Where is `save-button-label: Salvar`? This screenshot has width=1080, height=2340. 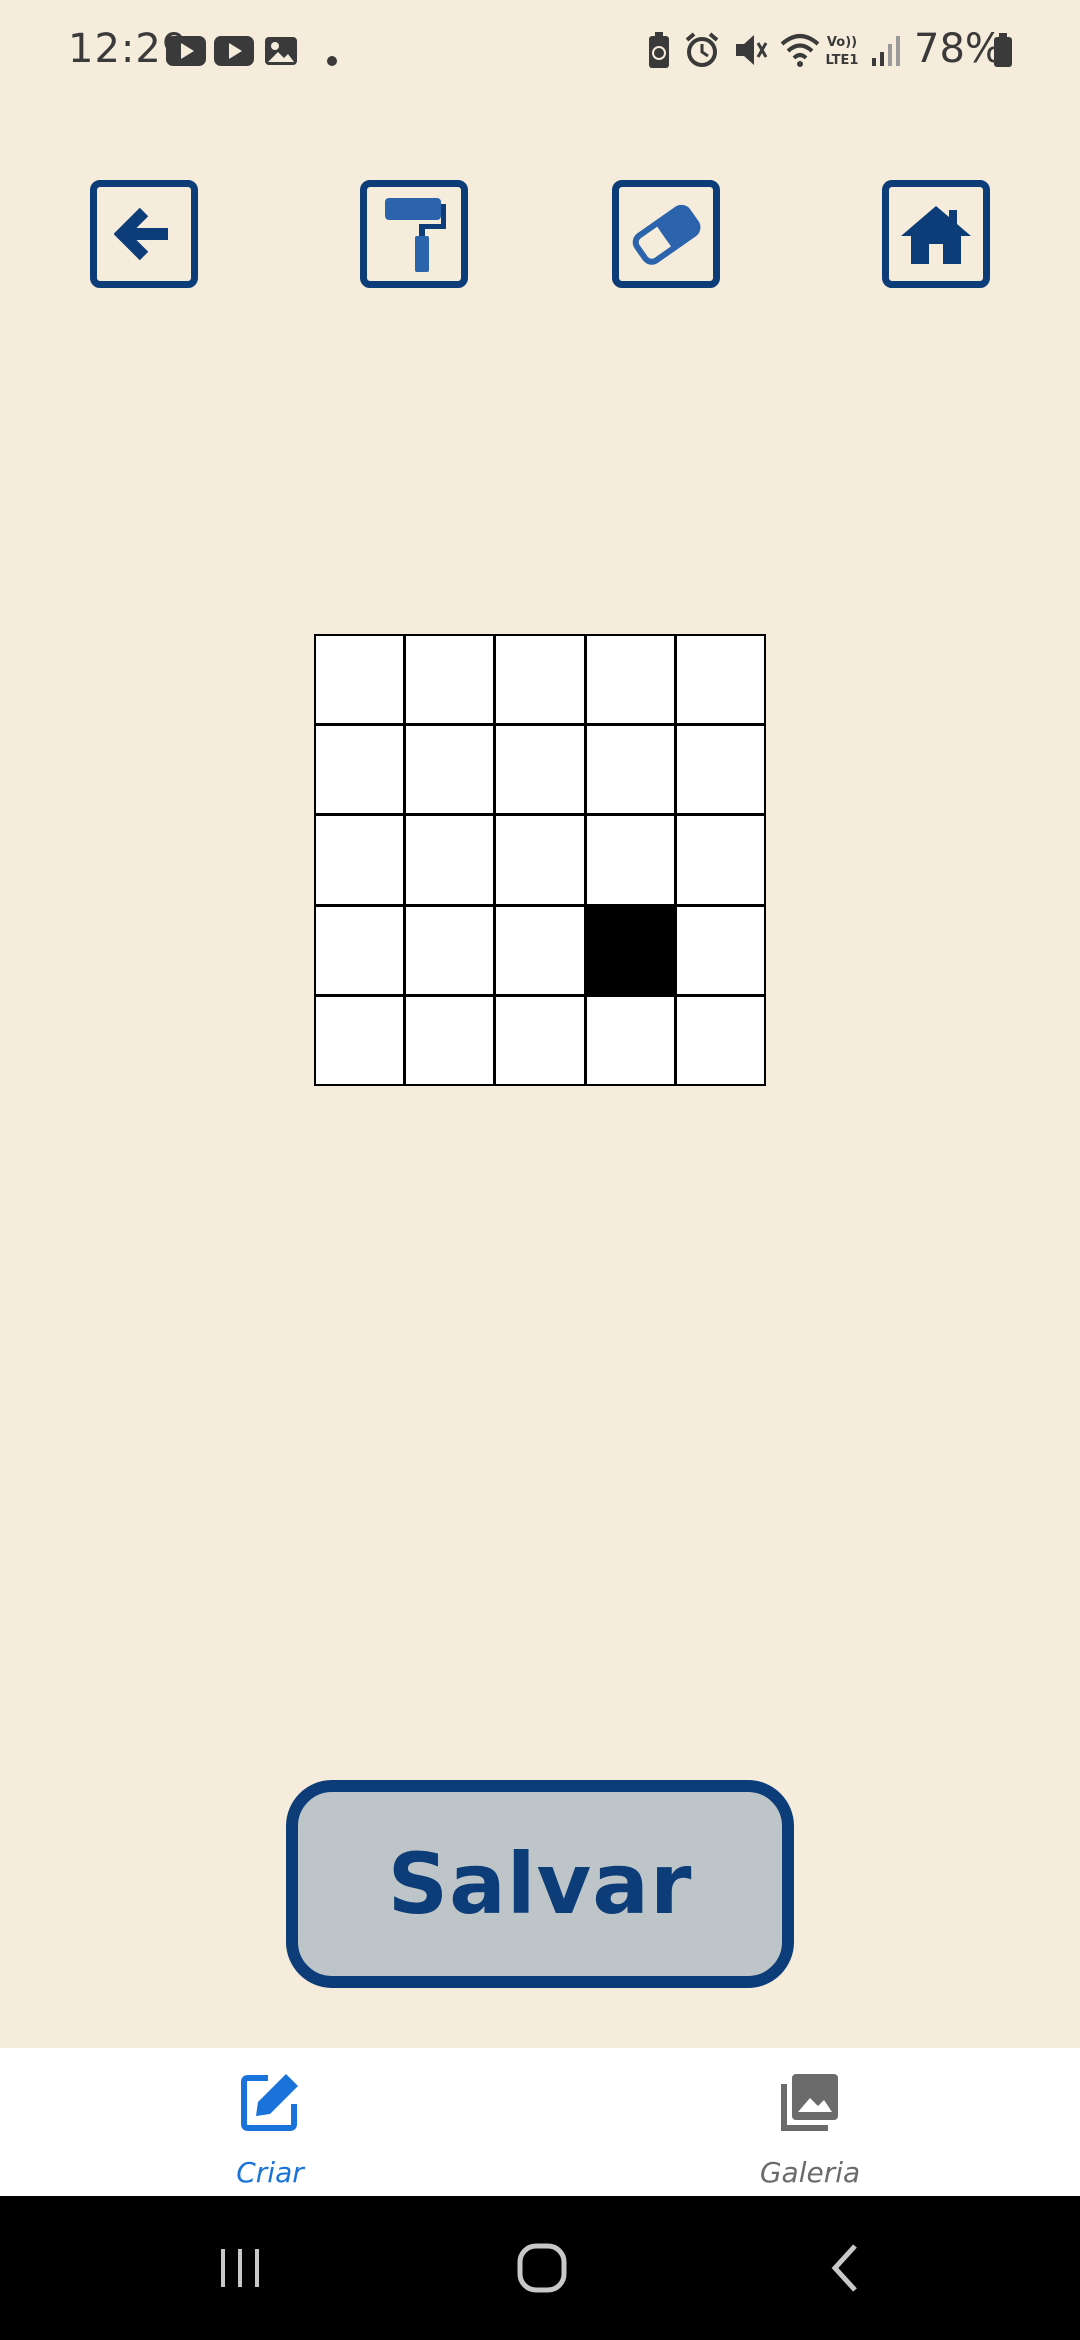 save-button-label: Salvar is located at coordinates (540, 1884).